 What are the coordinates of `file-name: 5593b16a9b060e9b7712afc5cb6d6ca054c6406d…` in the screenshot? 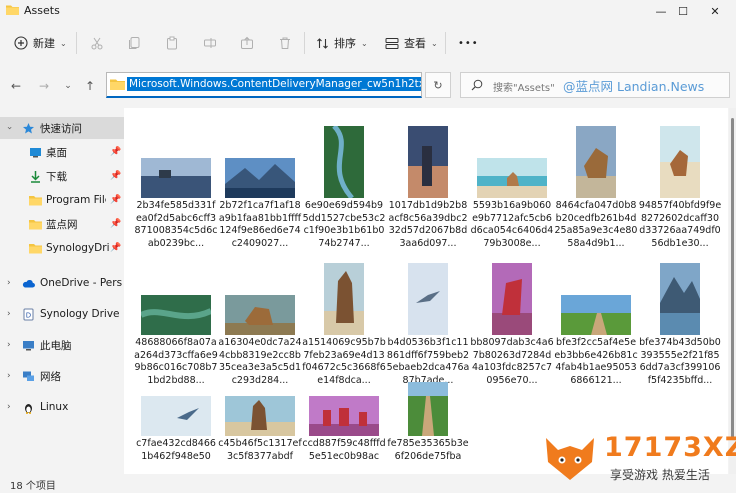 It's located at (512, 224).